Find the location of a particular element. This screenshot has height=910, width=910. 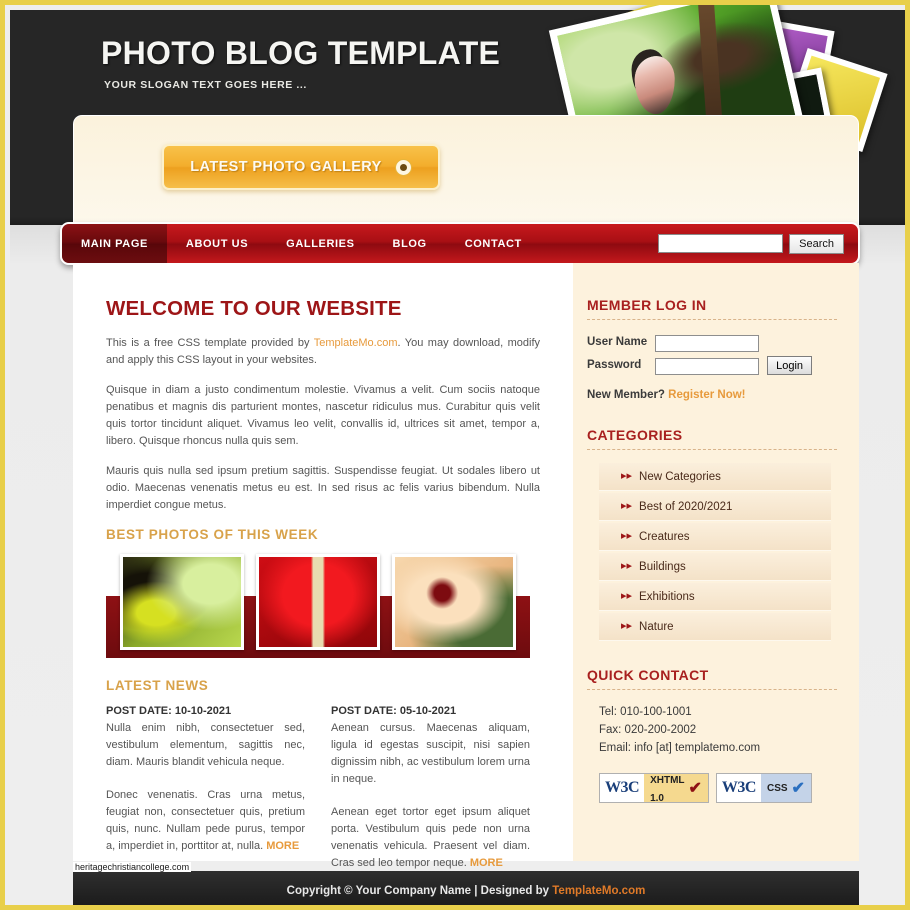

username-row: User Name is located at coordinates (699, 344).